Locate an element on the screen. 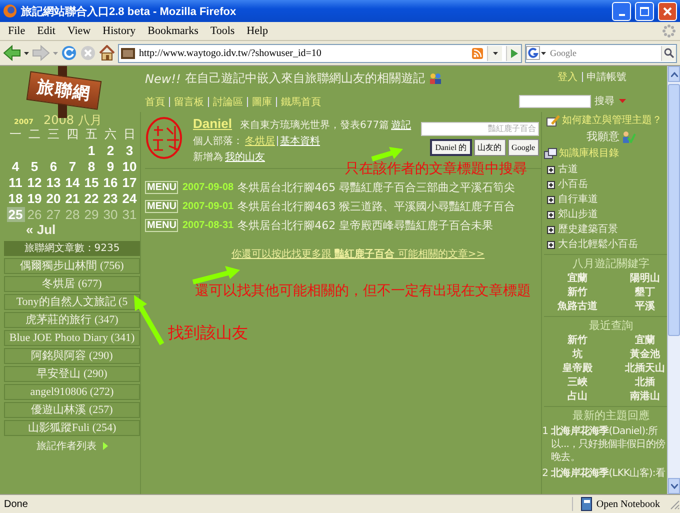  author-list-link: 旅記作者列表 is located at coordinates (66, 446).